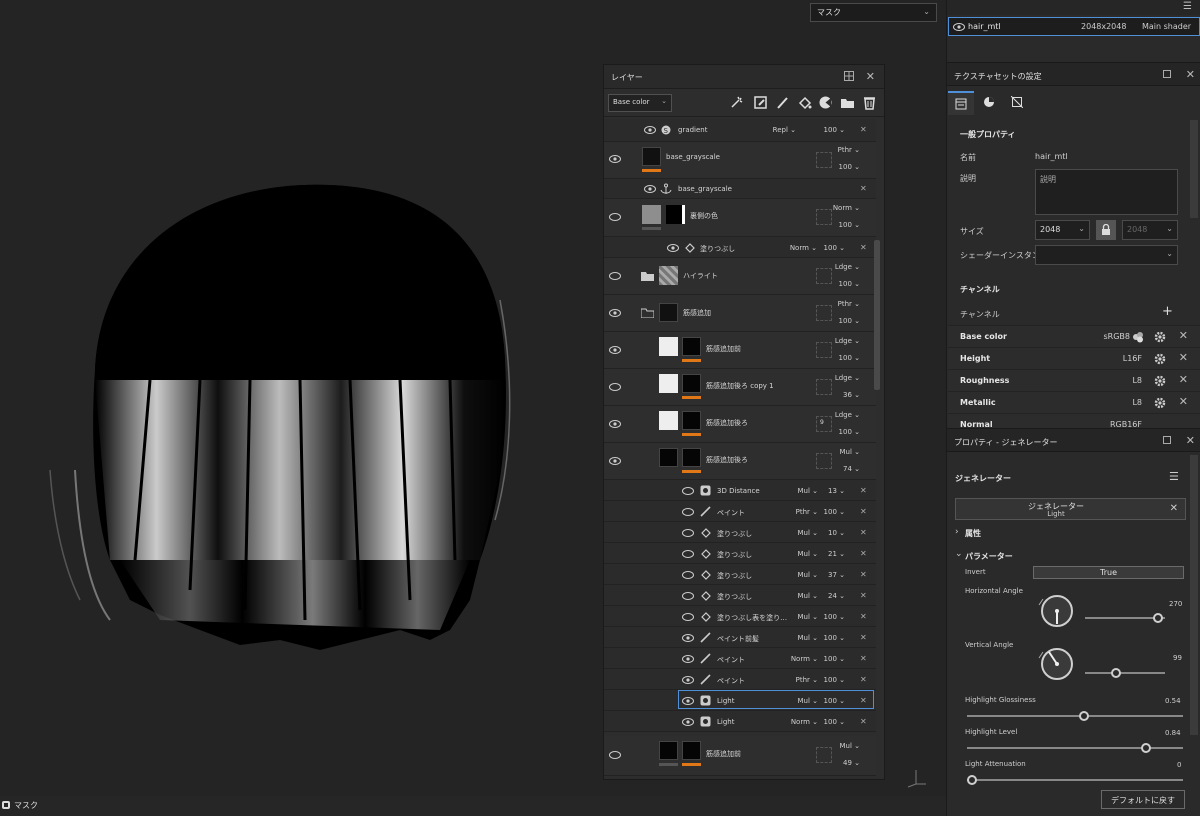 Image resolution: width=1200 pixels, height=816 pixels. What do you see at coordinates (1062, 230) in the screenshot?
I see `size-select: 2048 ⌄` at bounding box center [1062, 230].